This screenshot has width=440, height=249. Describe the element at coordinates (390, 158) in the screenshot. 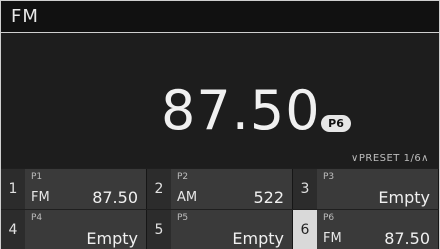

I see `preset-page-indicator: ∨PRESET 1/6∧` at that location.